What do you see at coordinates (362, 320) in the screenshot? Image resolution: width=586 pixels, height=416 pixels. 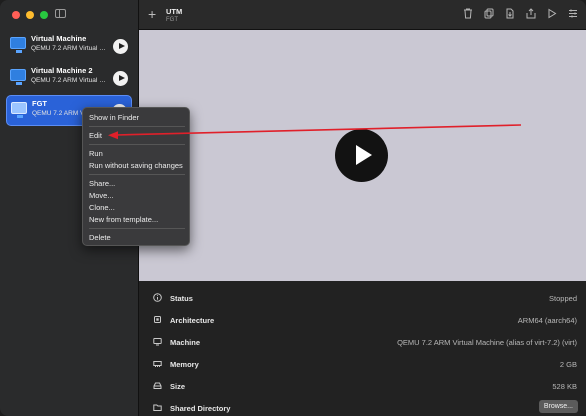 I see `info-row-architecture: Architecture ARM64 (aarch64)` at bounding box center [362, 320].